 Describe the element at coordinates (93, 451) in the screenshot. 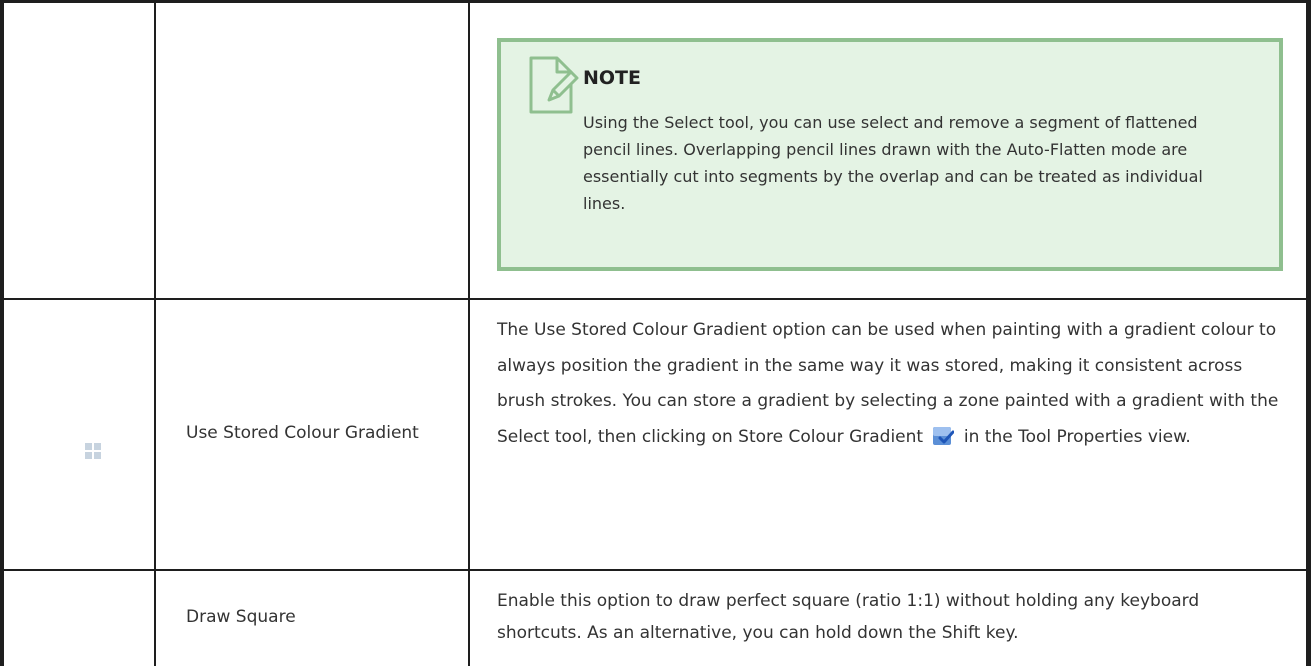

I see `grid-icon` at that location.